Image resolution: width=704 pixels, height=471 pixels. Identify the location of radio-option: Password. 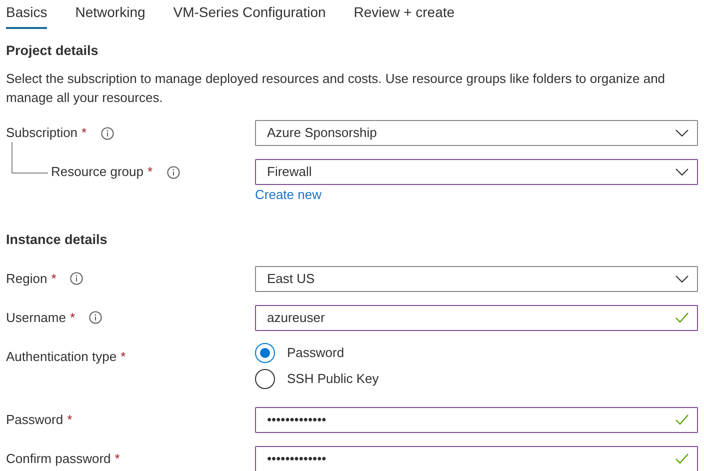
(299, 353).